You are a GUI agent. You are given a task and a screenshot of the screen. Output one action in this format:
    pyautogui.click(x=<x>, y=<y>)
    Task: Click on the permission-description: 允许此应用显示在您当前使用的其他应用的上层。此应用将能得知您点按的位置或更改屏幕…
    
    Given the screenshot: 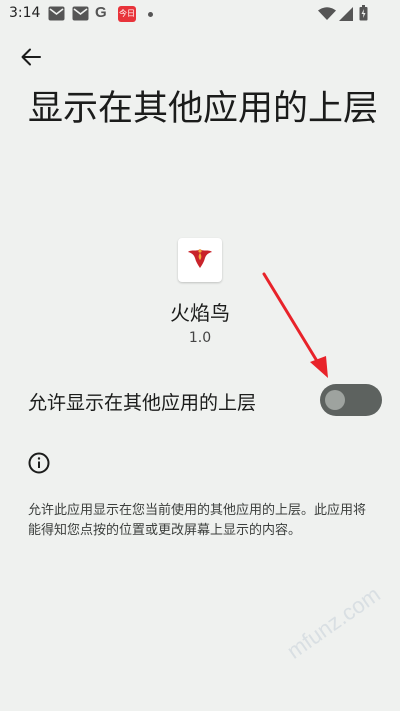 What is the action you would take?
    pyautogui.click(x=197, y=520)
    